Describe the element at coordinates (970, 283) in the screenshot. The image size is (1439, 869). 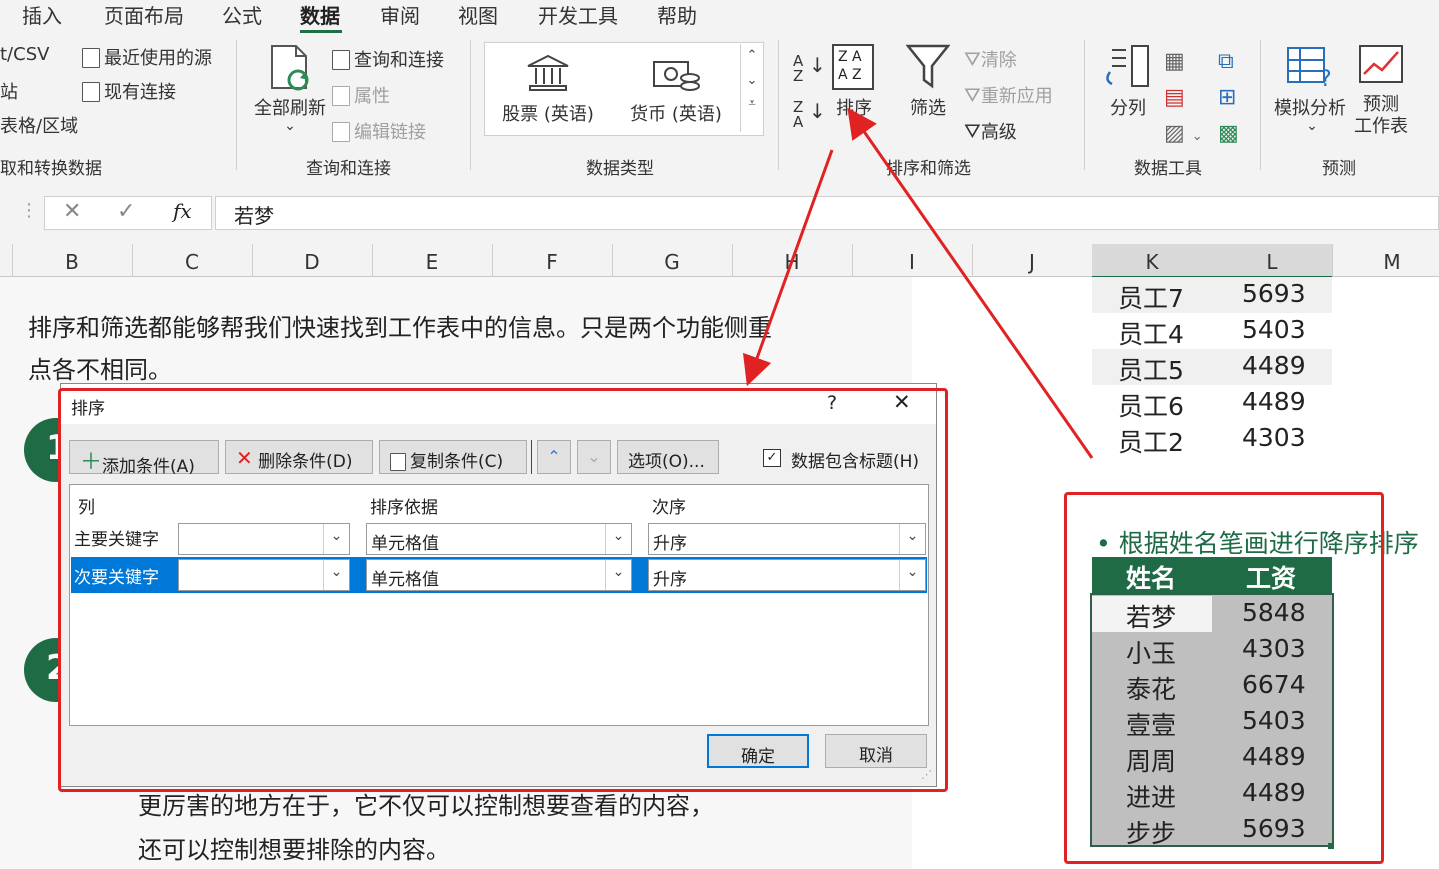
I see `arrow-to-sort-button` at that location.